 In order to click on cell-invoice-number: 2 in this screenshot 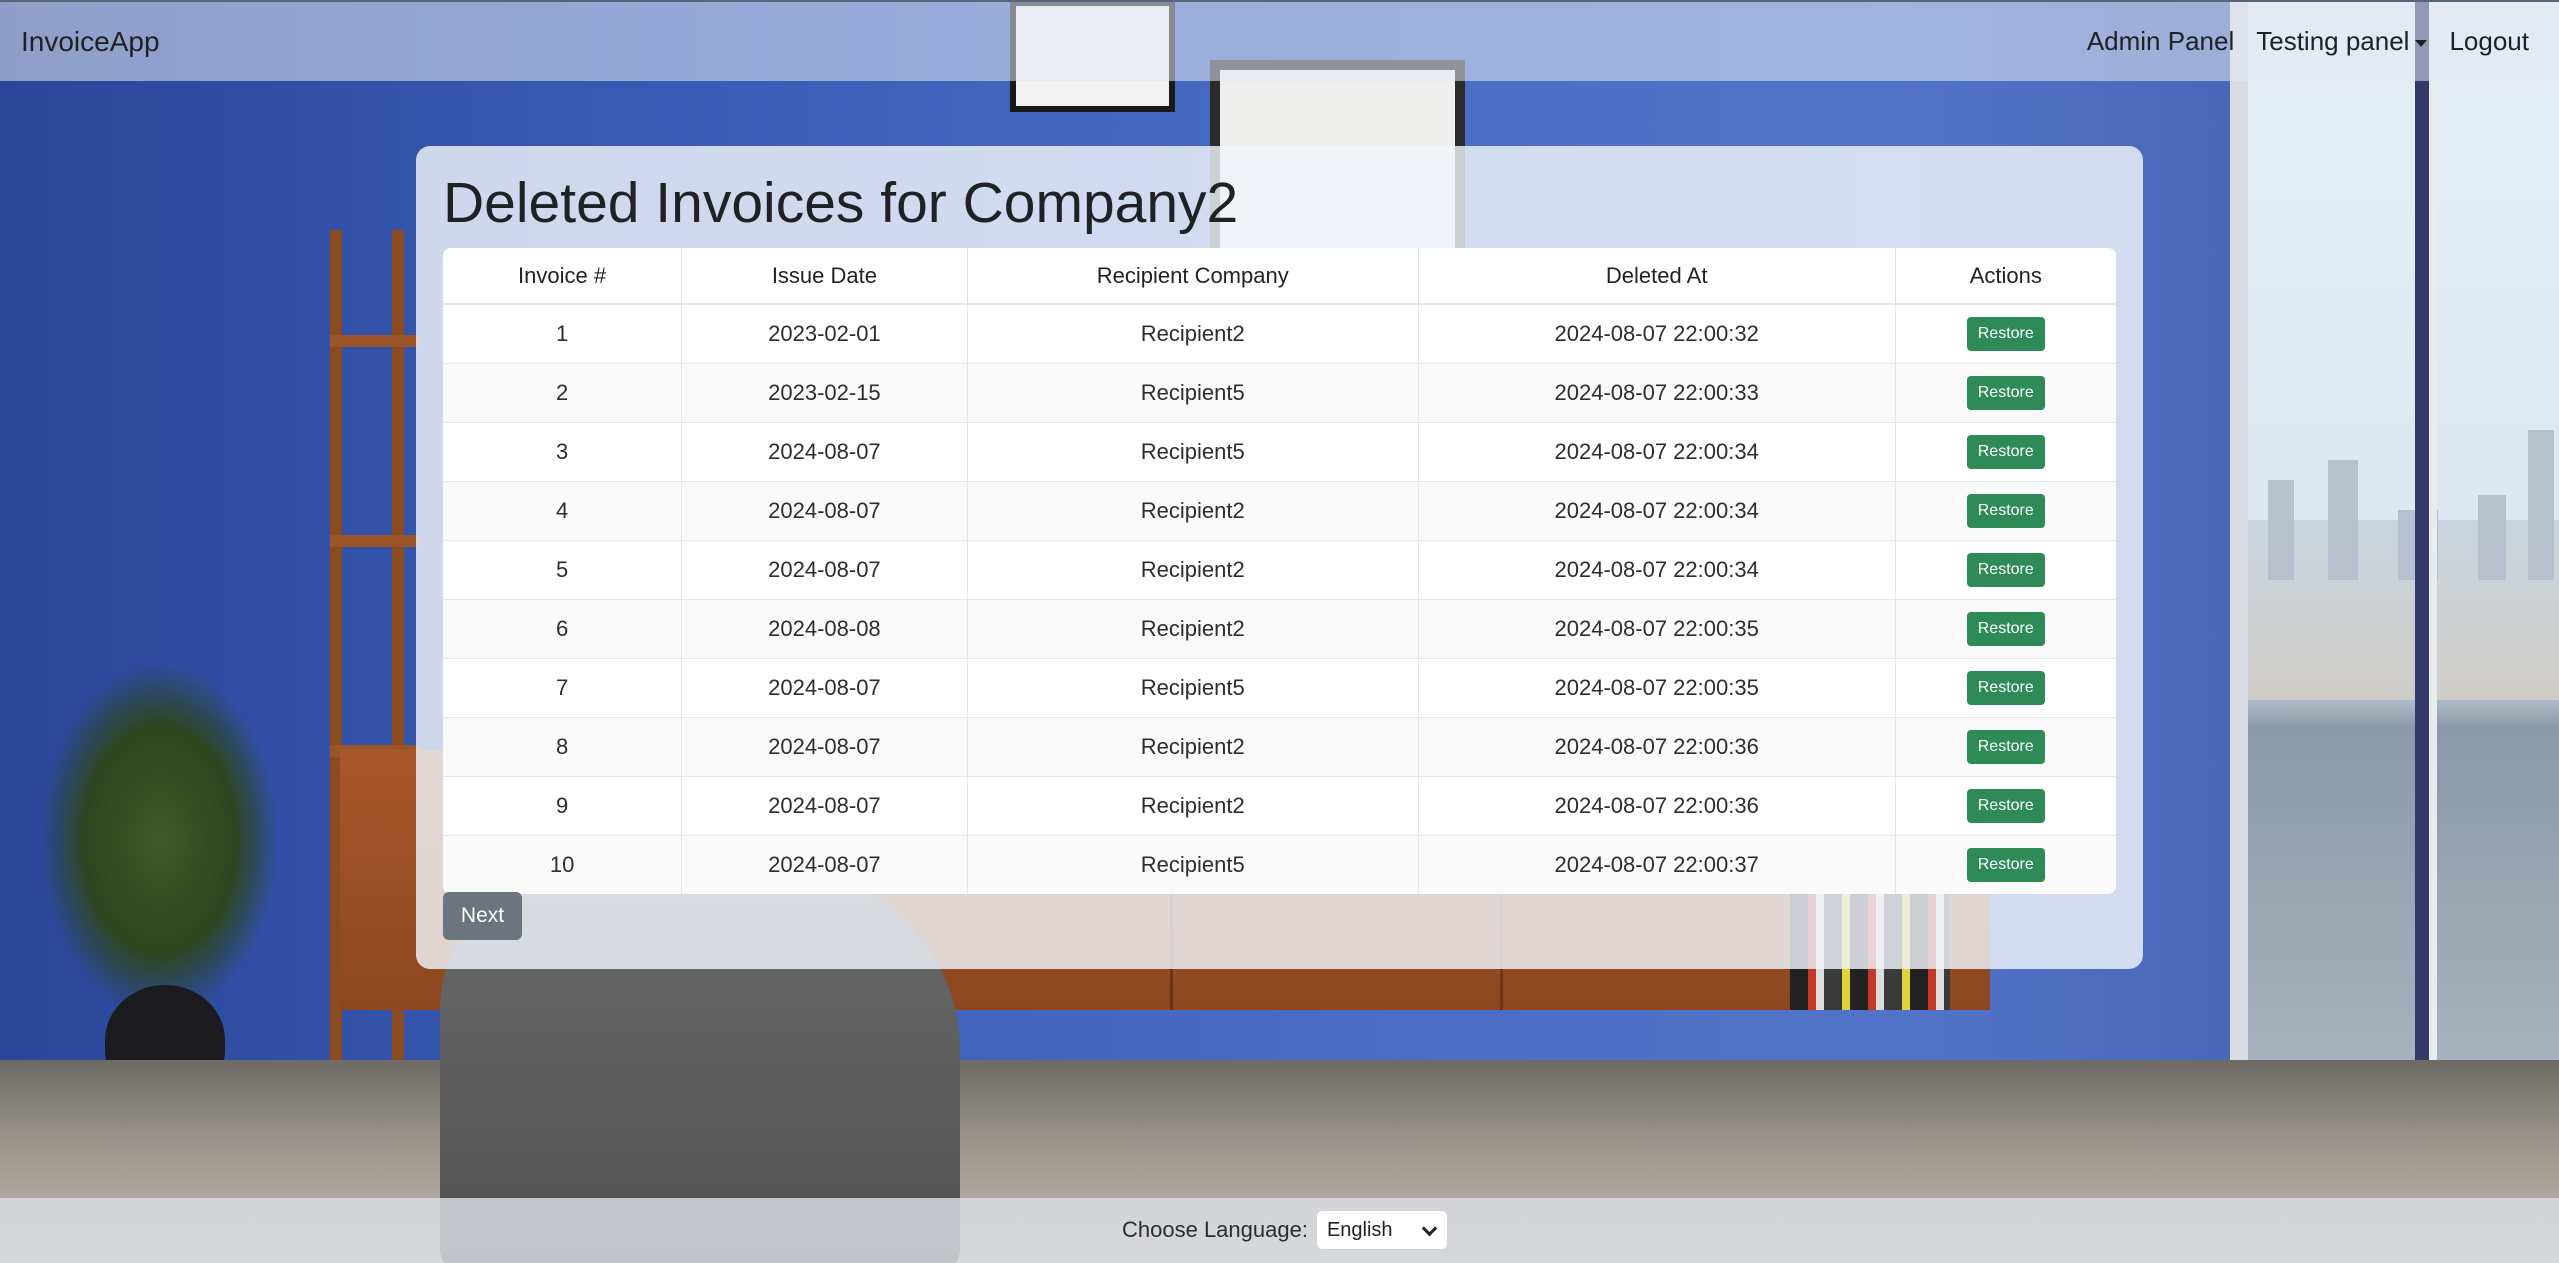, I will do `click(563, 393)`.